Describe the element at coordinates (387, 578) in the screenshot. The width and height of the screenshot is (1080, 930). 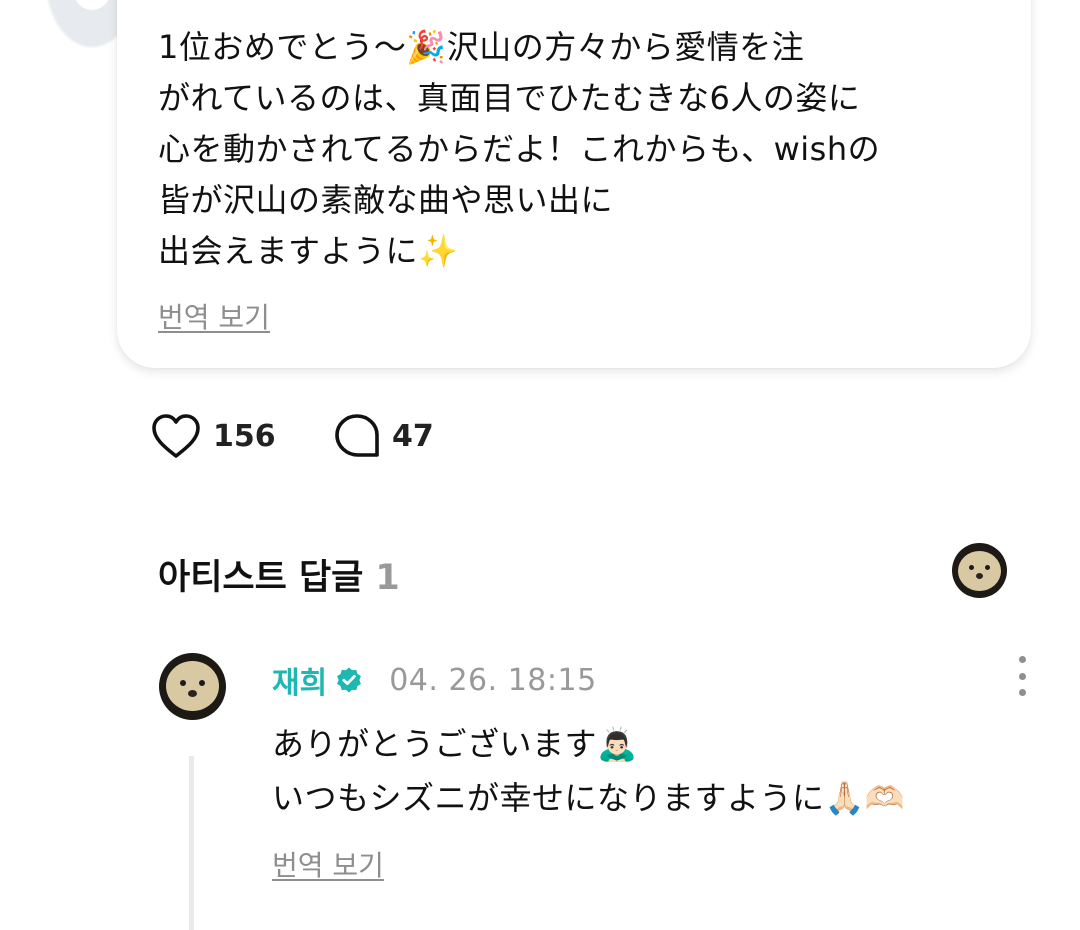
I see `artist-replies-count: 1` at that location.